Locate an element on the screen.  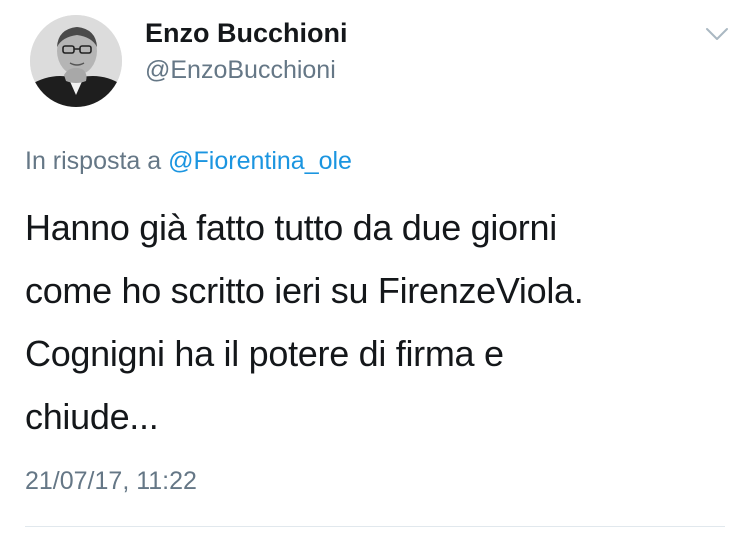
reply-context: In risposta a @Fiorentina_ole is located at coordinates (188, 161).